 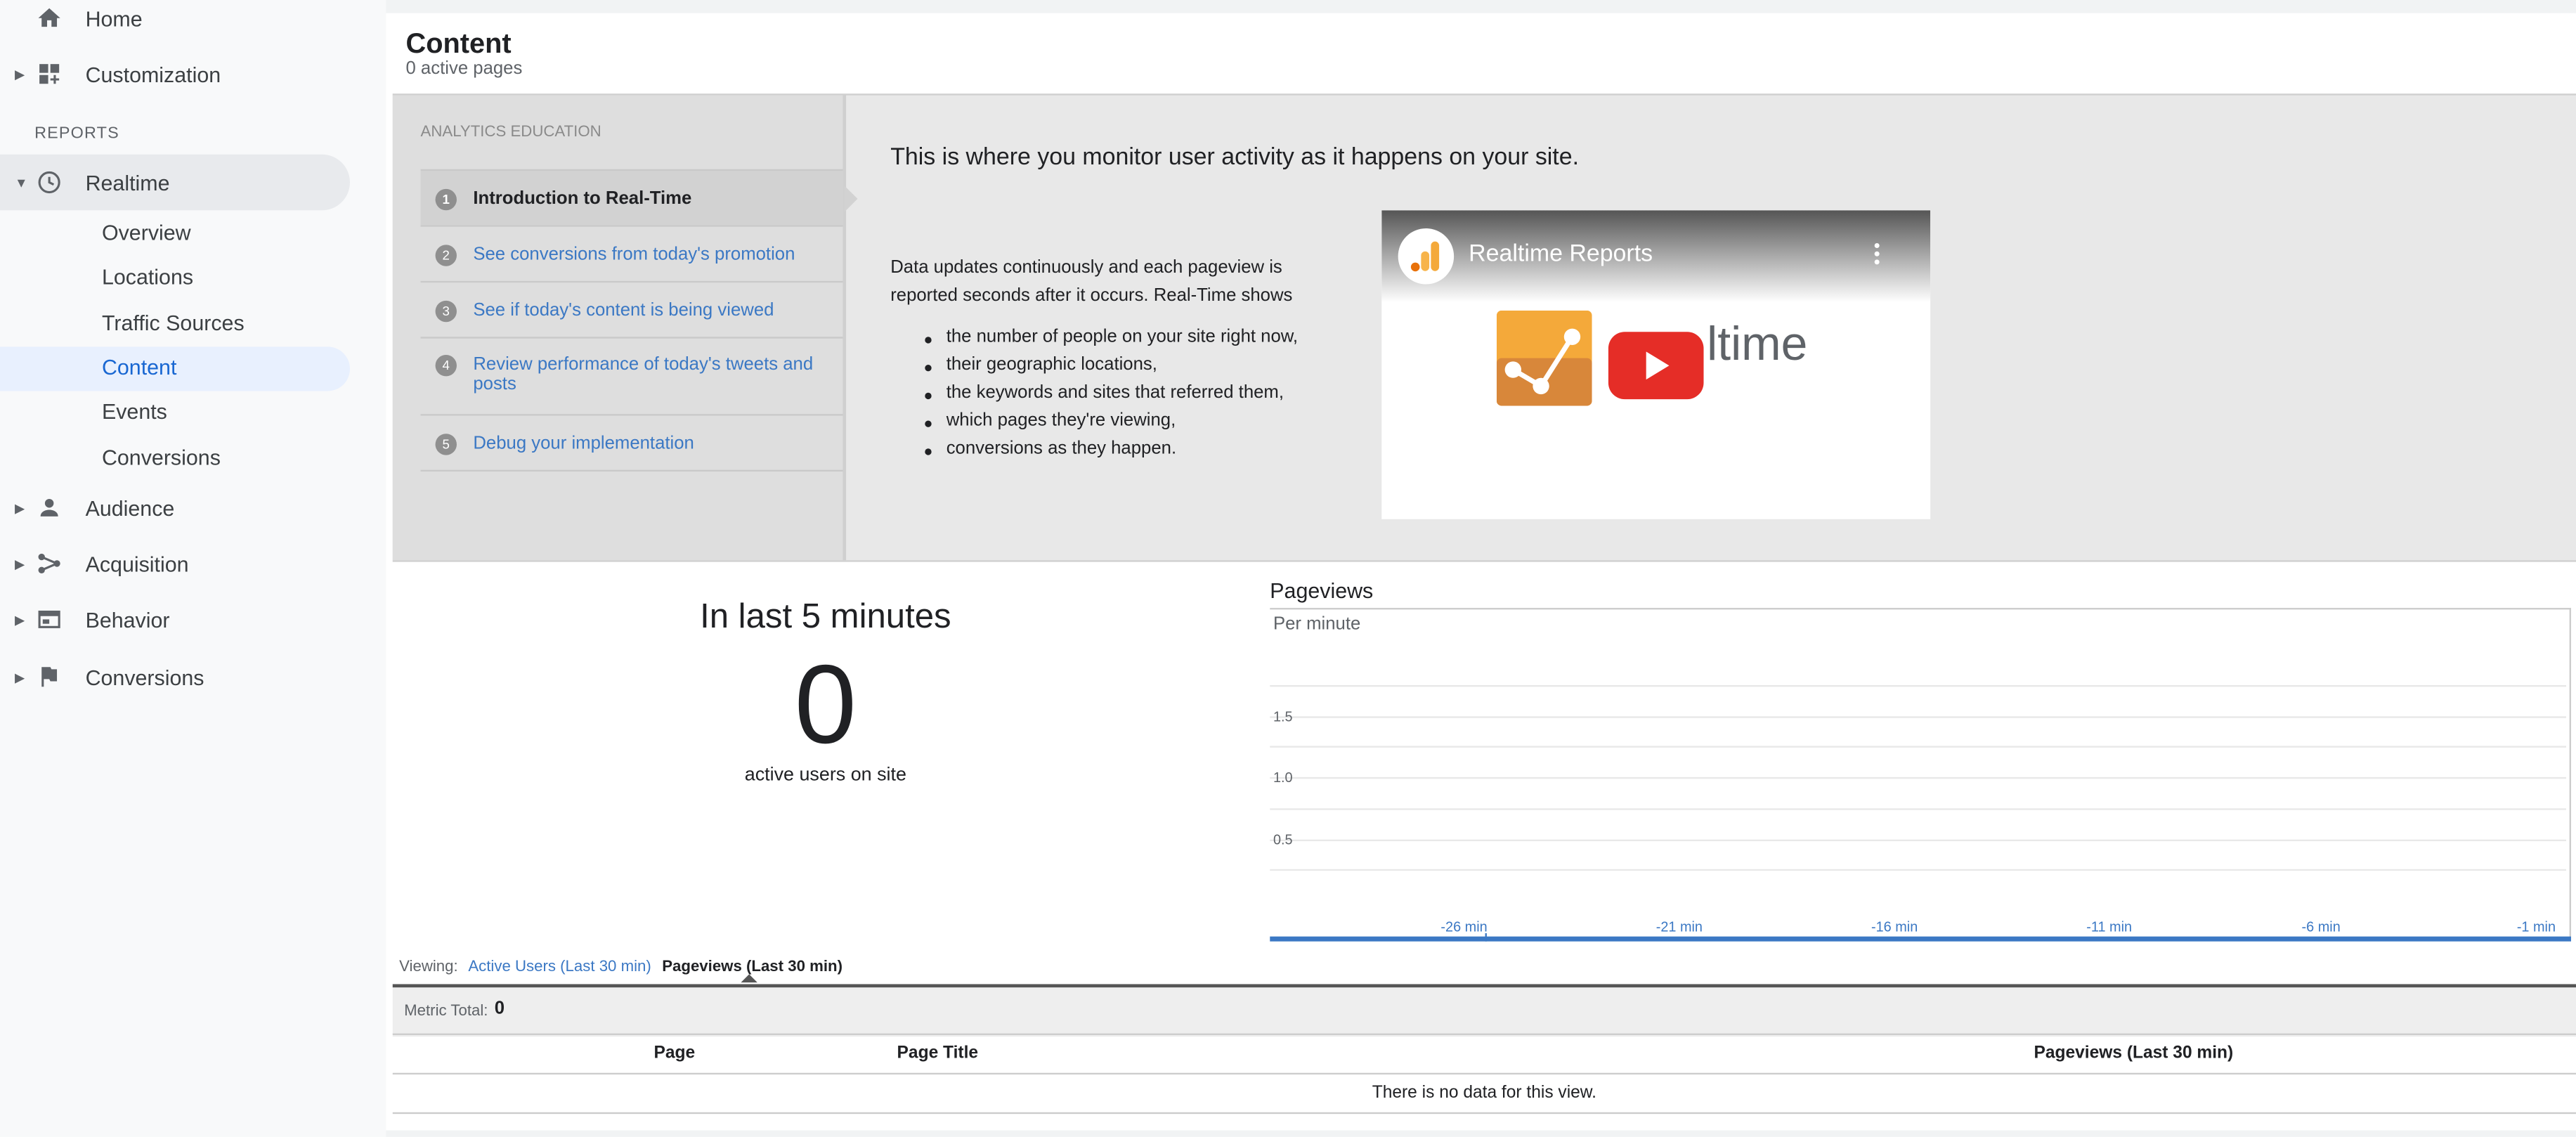 I want to click on window-icon, so click(x=49, y=619).